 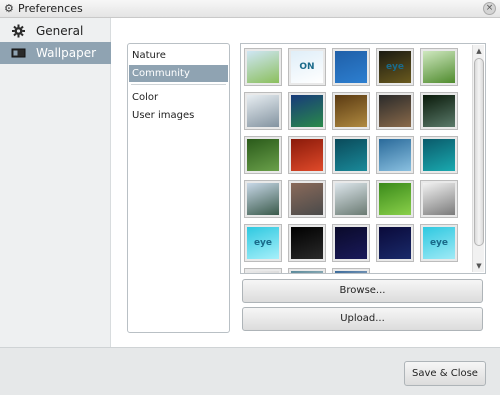 I want to click on thumbnail-caption: ON, so click(x=307, y=67).